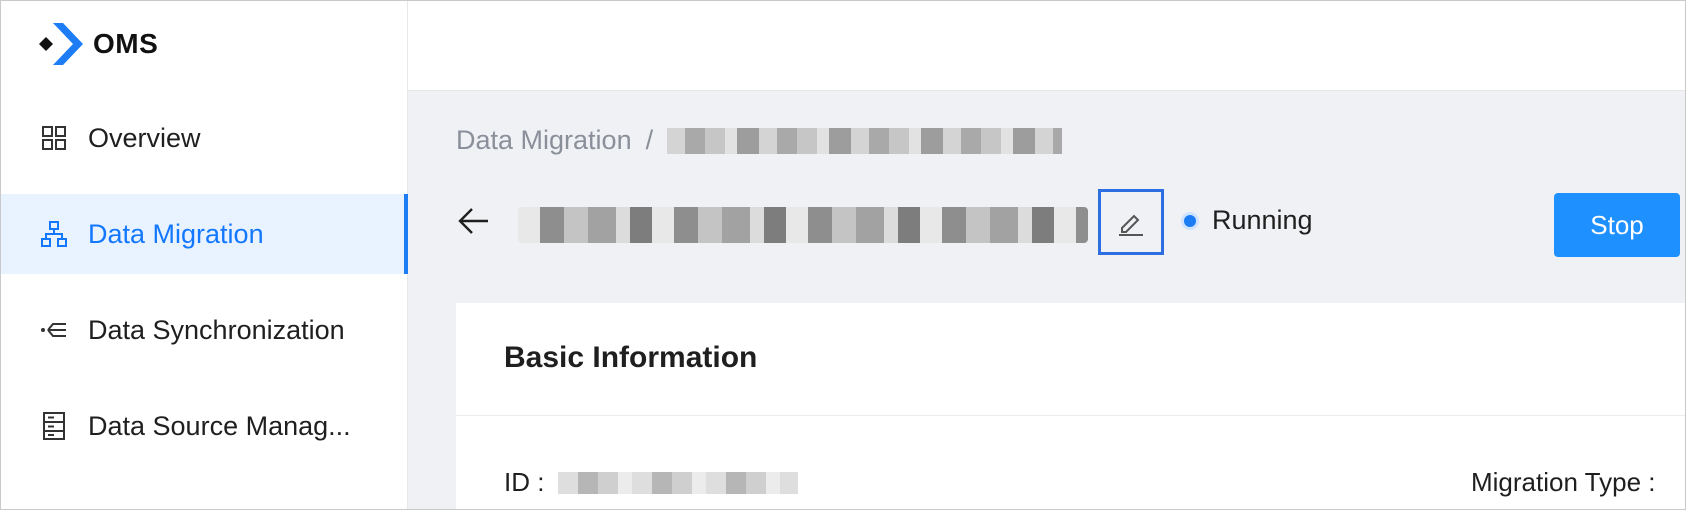  Describe the element at coordinates (204, 138) in the screenshot. I see `sidebar-item-overview: Overview` at that location.